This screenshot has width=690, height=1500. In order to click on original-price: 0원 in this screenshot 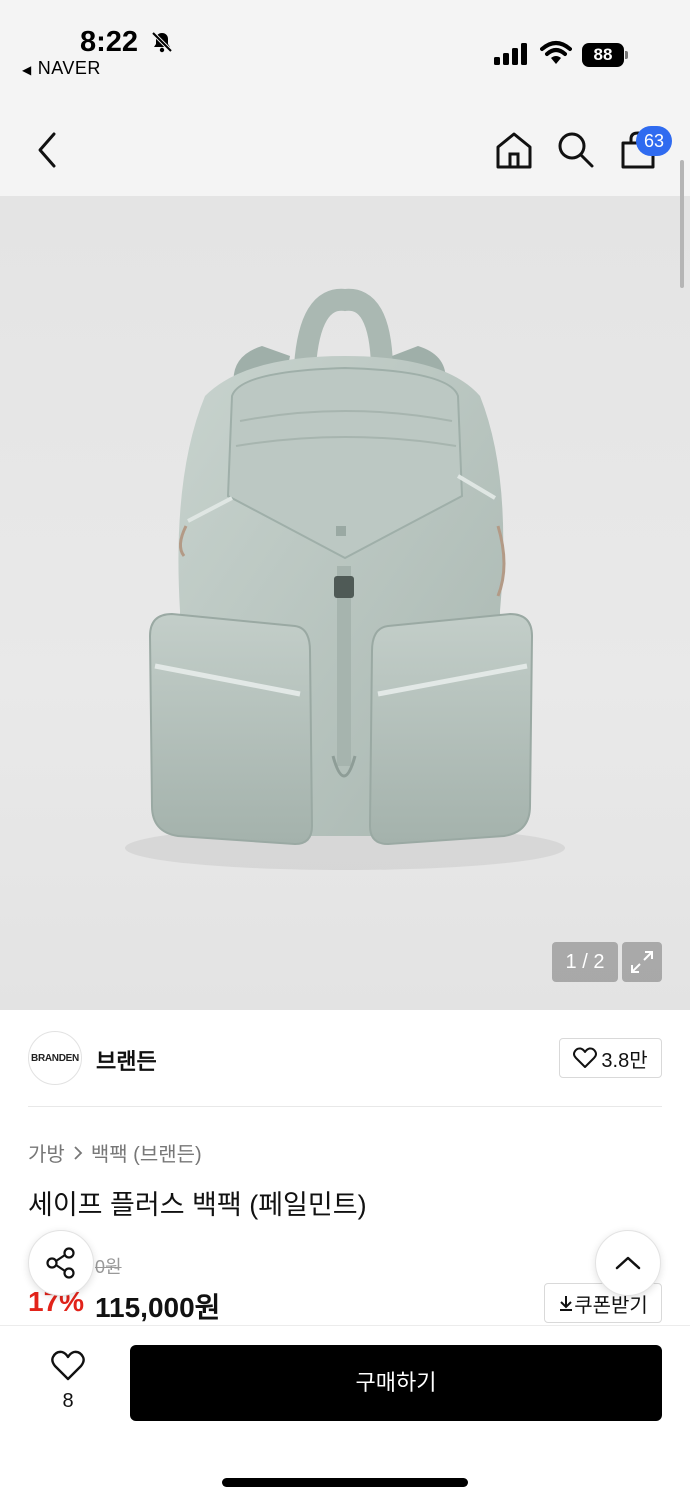, I will do `click(108, 1267)`.